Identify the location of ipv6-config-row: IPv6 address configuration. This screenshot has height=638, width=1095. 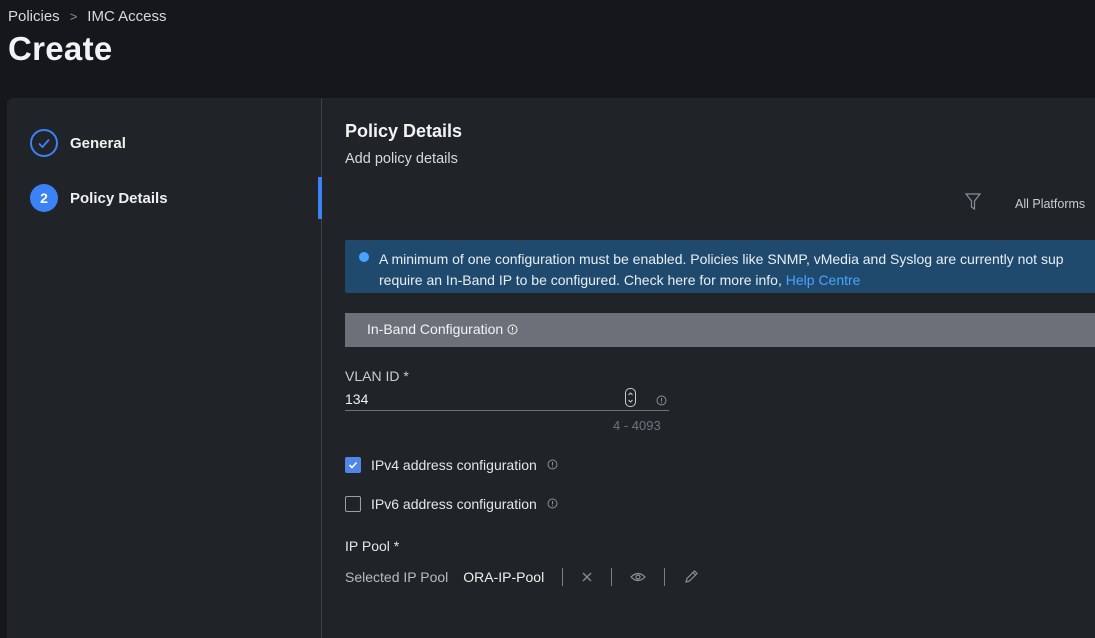
(451, 504).